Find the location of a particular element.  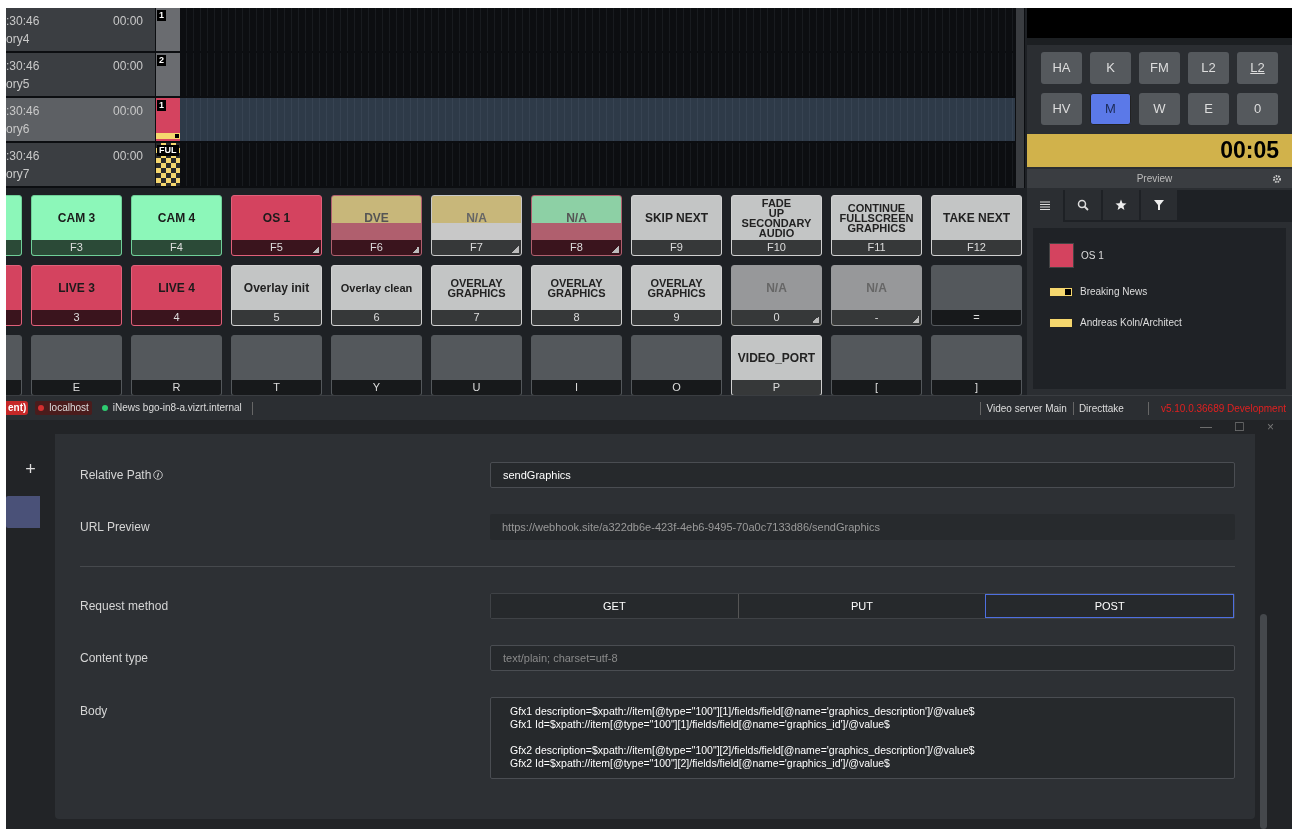

filter-icon is located at coordinates (1159, 205).